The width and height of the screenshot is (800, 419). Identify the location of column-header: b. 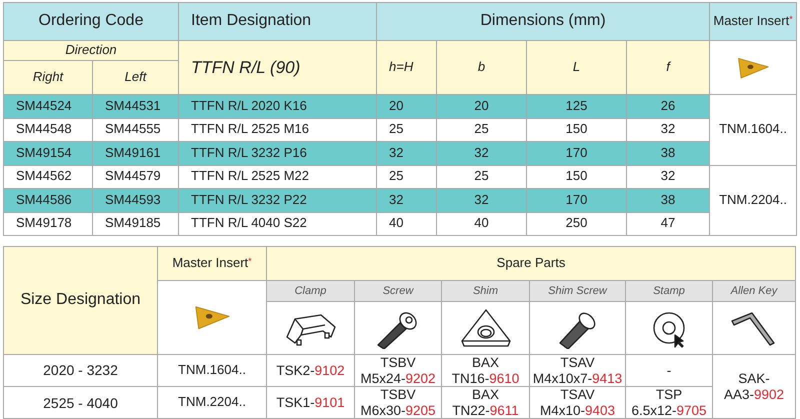
(481, 67).